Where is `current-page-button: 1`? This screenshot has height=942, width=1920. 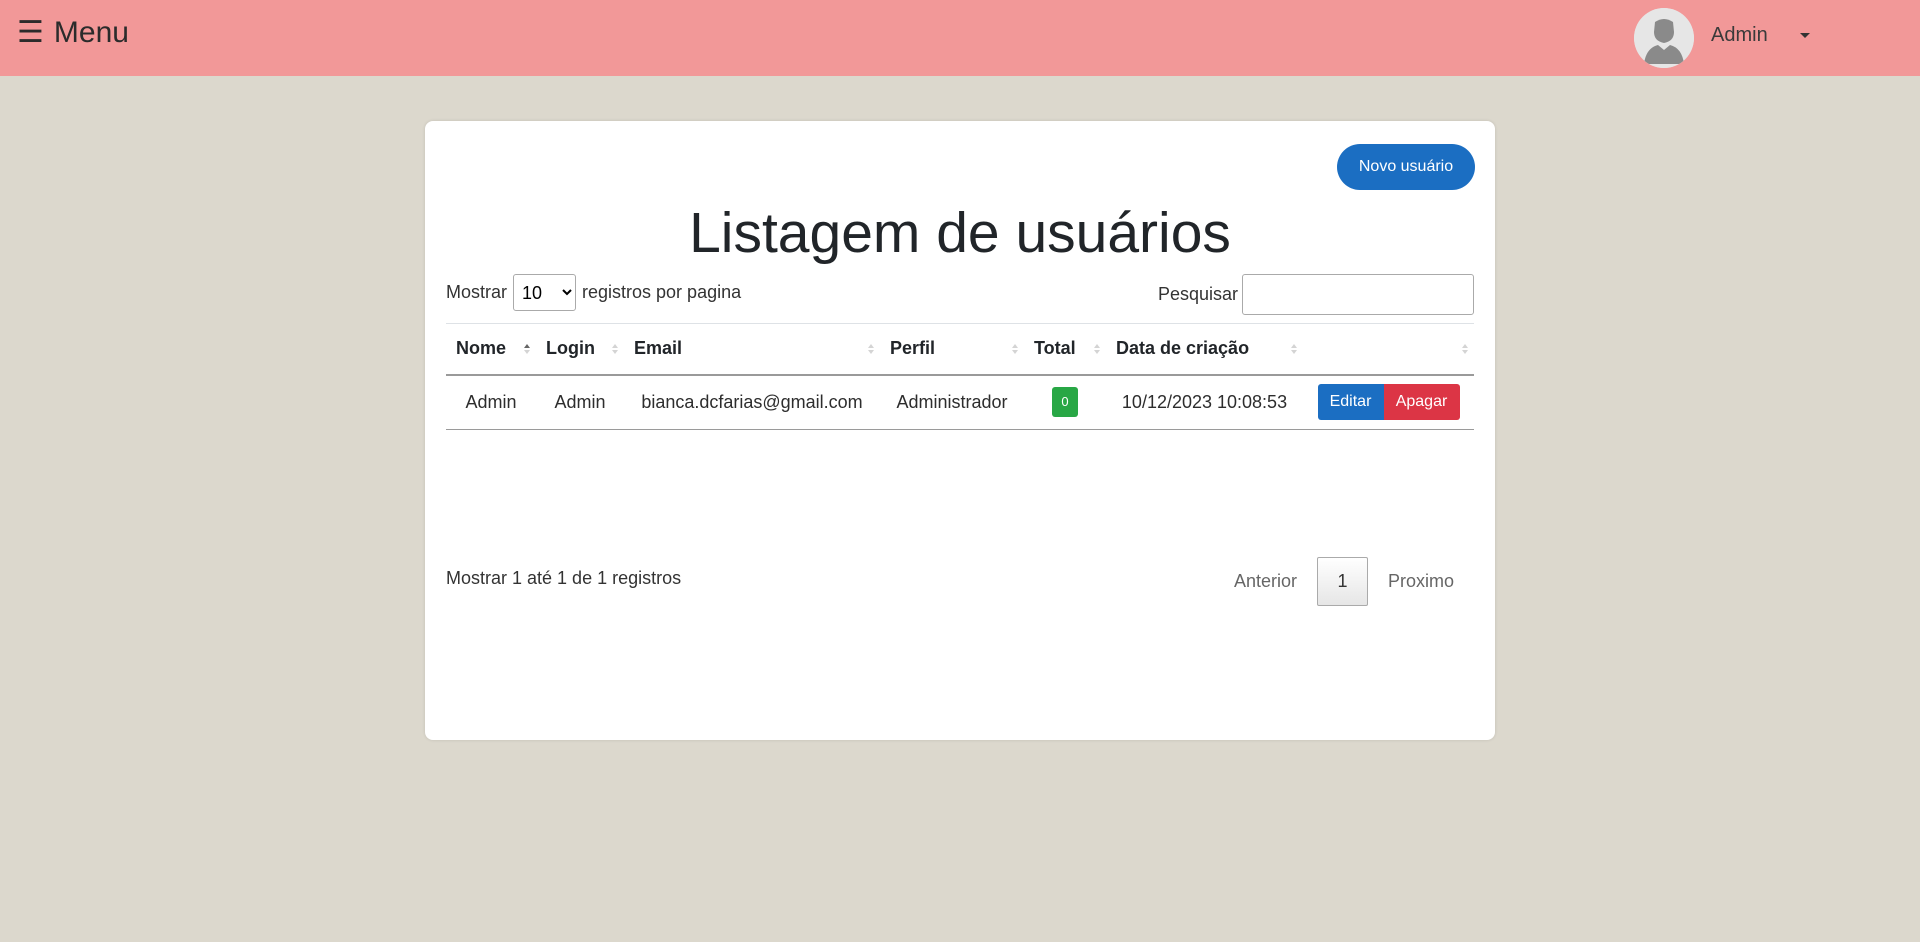
current-page-button: 1 is located at coordinates (1342, 581).